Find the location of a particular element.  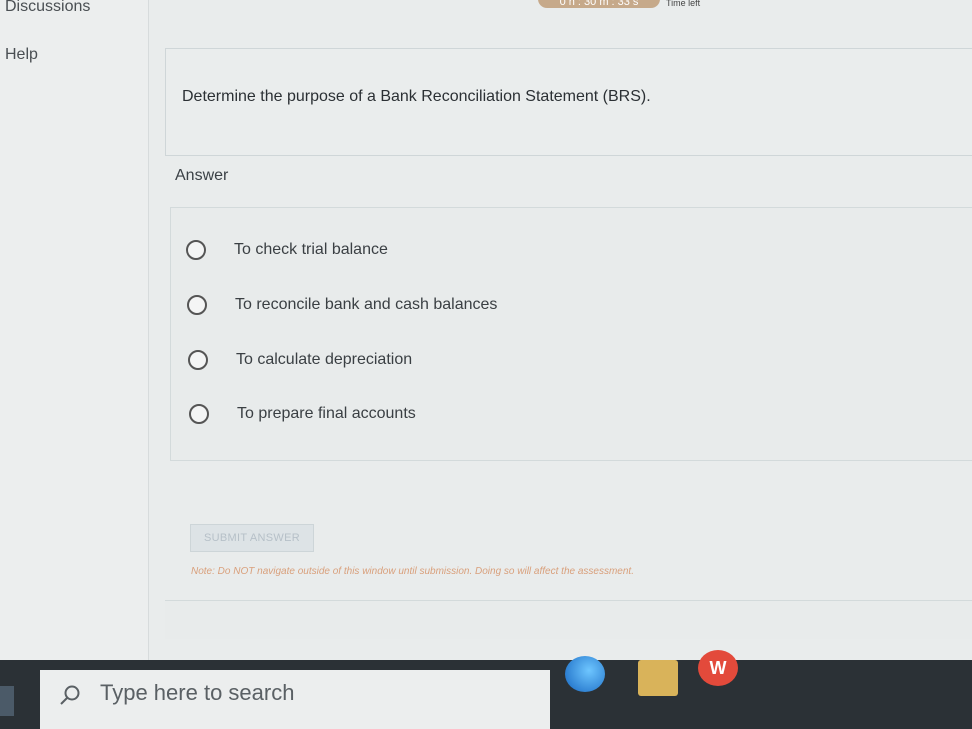

windows-start-icon is located at coordinates (7, 701).